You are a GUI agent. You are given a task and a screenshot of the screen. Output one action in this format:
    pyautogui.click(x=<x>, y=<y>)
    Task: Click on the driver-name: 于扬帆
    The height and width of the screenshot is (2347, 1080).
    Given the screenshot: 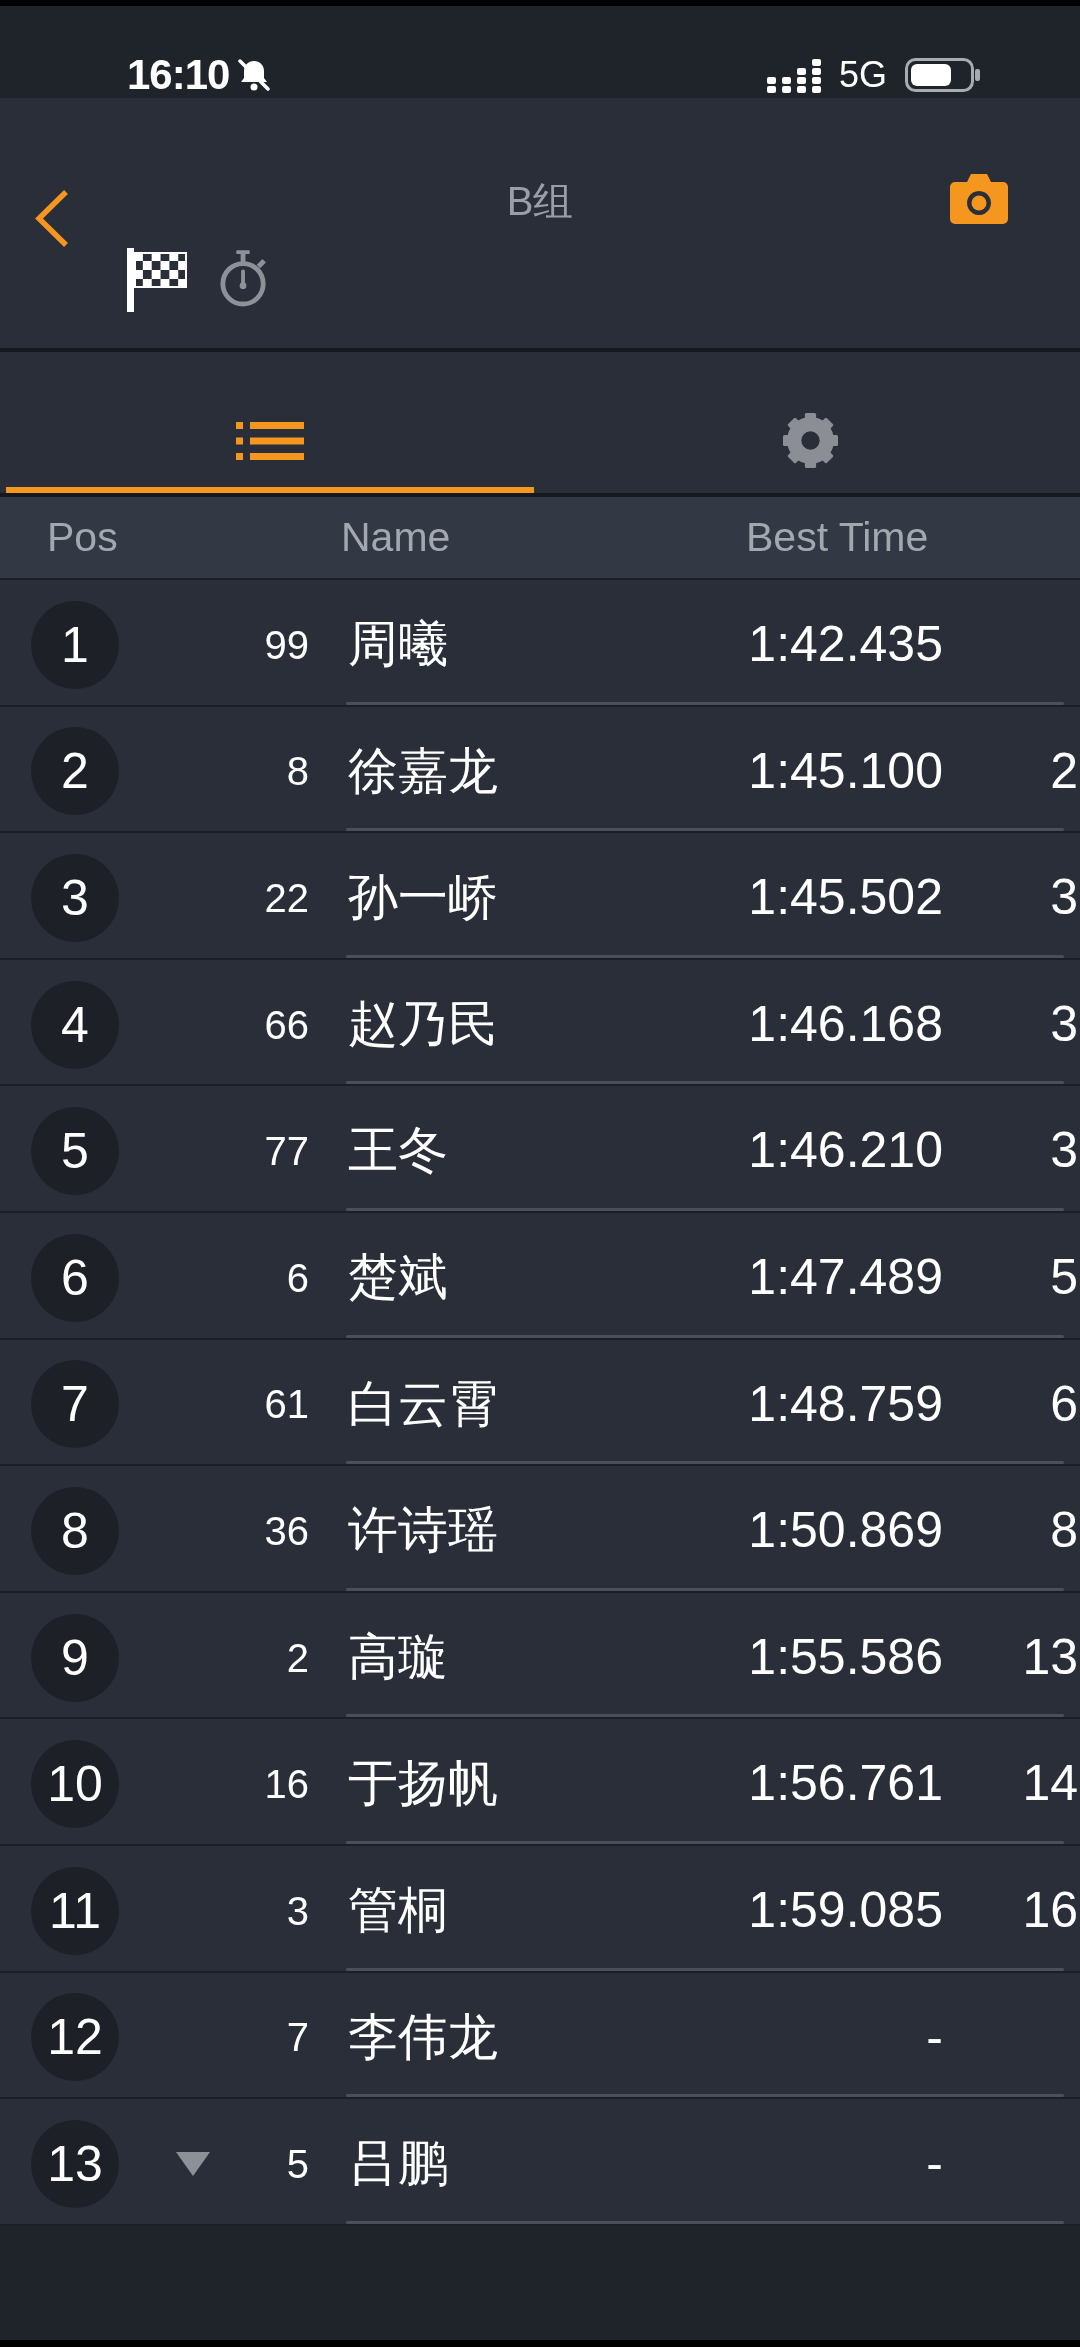 What is the action you would take?
    pyautogui.click(x=423, y=1783)
    